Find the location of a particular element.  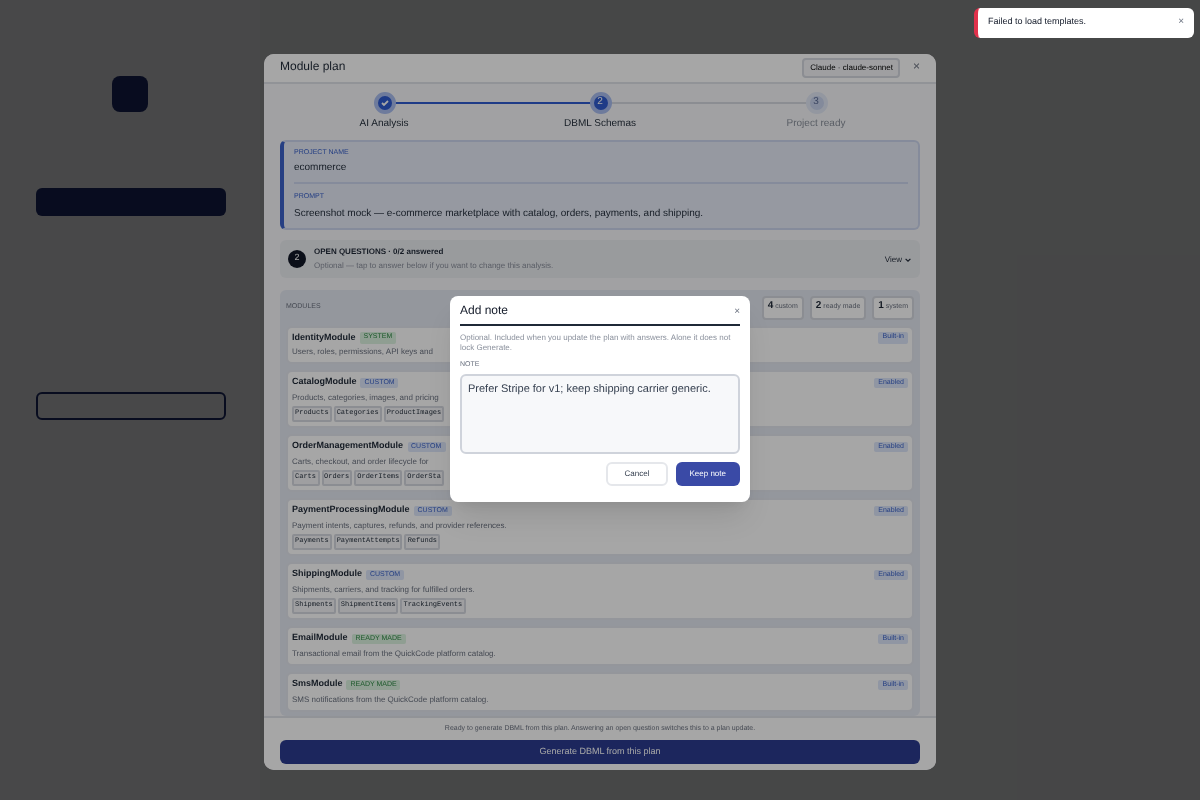

app-logo-icon is located at coordinates (130, 94).